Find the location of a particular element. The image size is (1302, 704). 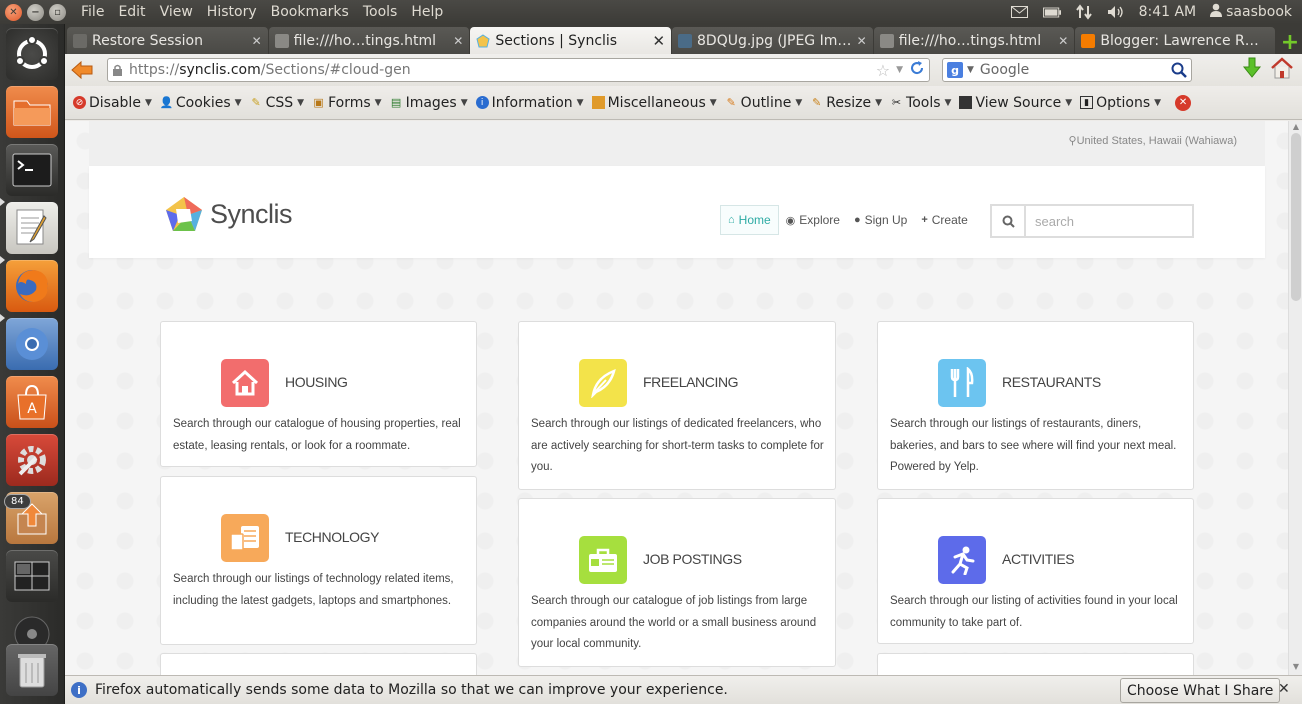

site-nav: ⌂ Home ◉ Explore ● Sign Up + Create is located at coordinates (847, 220).